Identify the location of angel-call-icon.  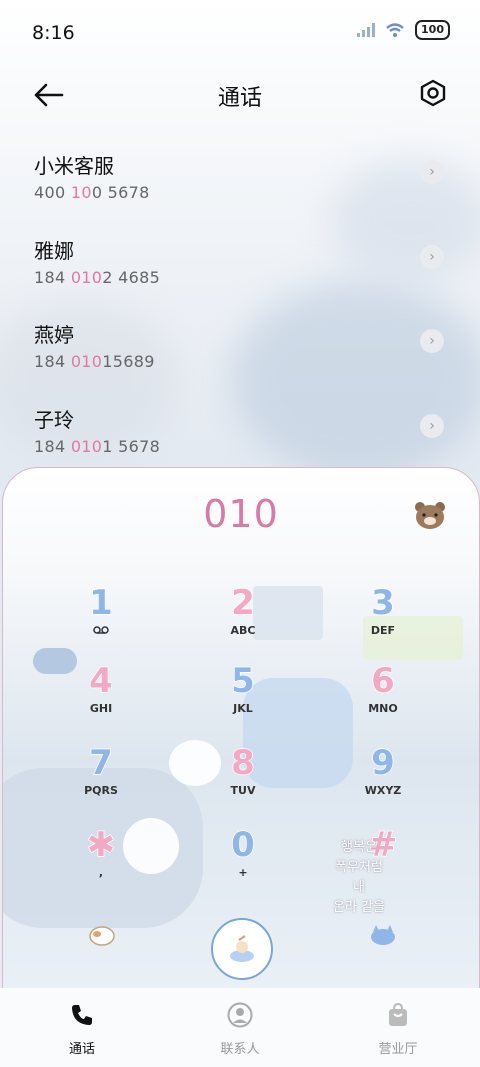
(242, 948).